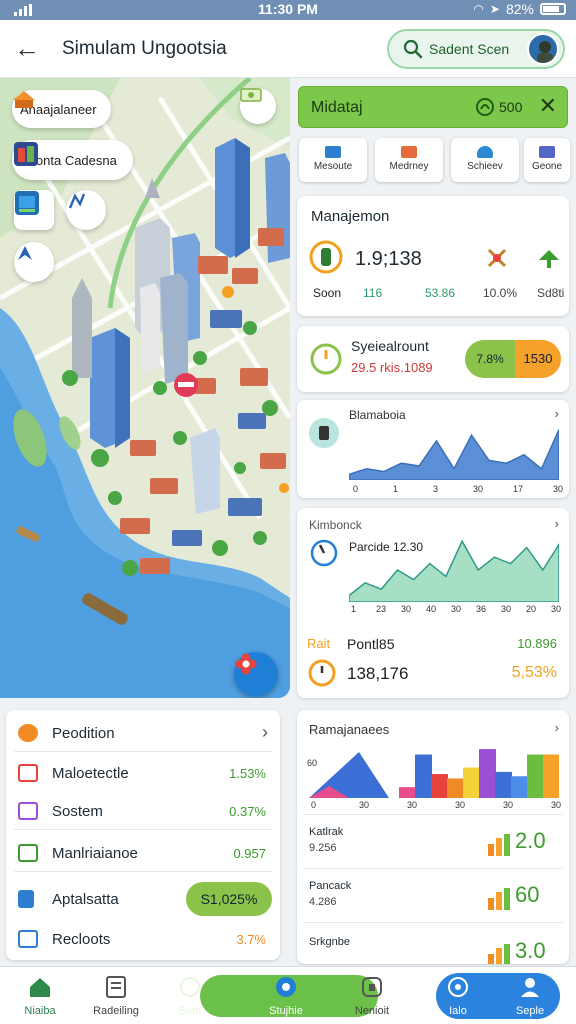  I want to click on list-item-peodition: Peodition ›, so click(143, 733).